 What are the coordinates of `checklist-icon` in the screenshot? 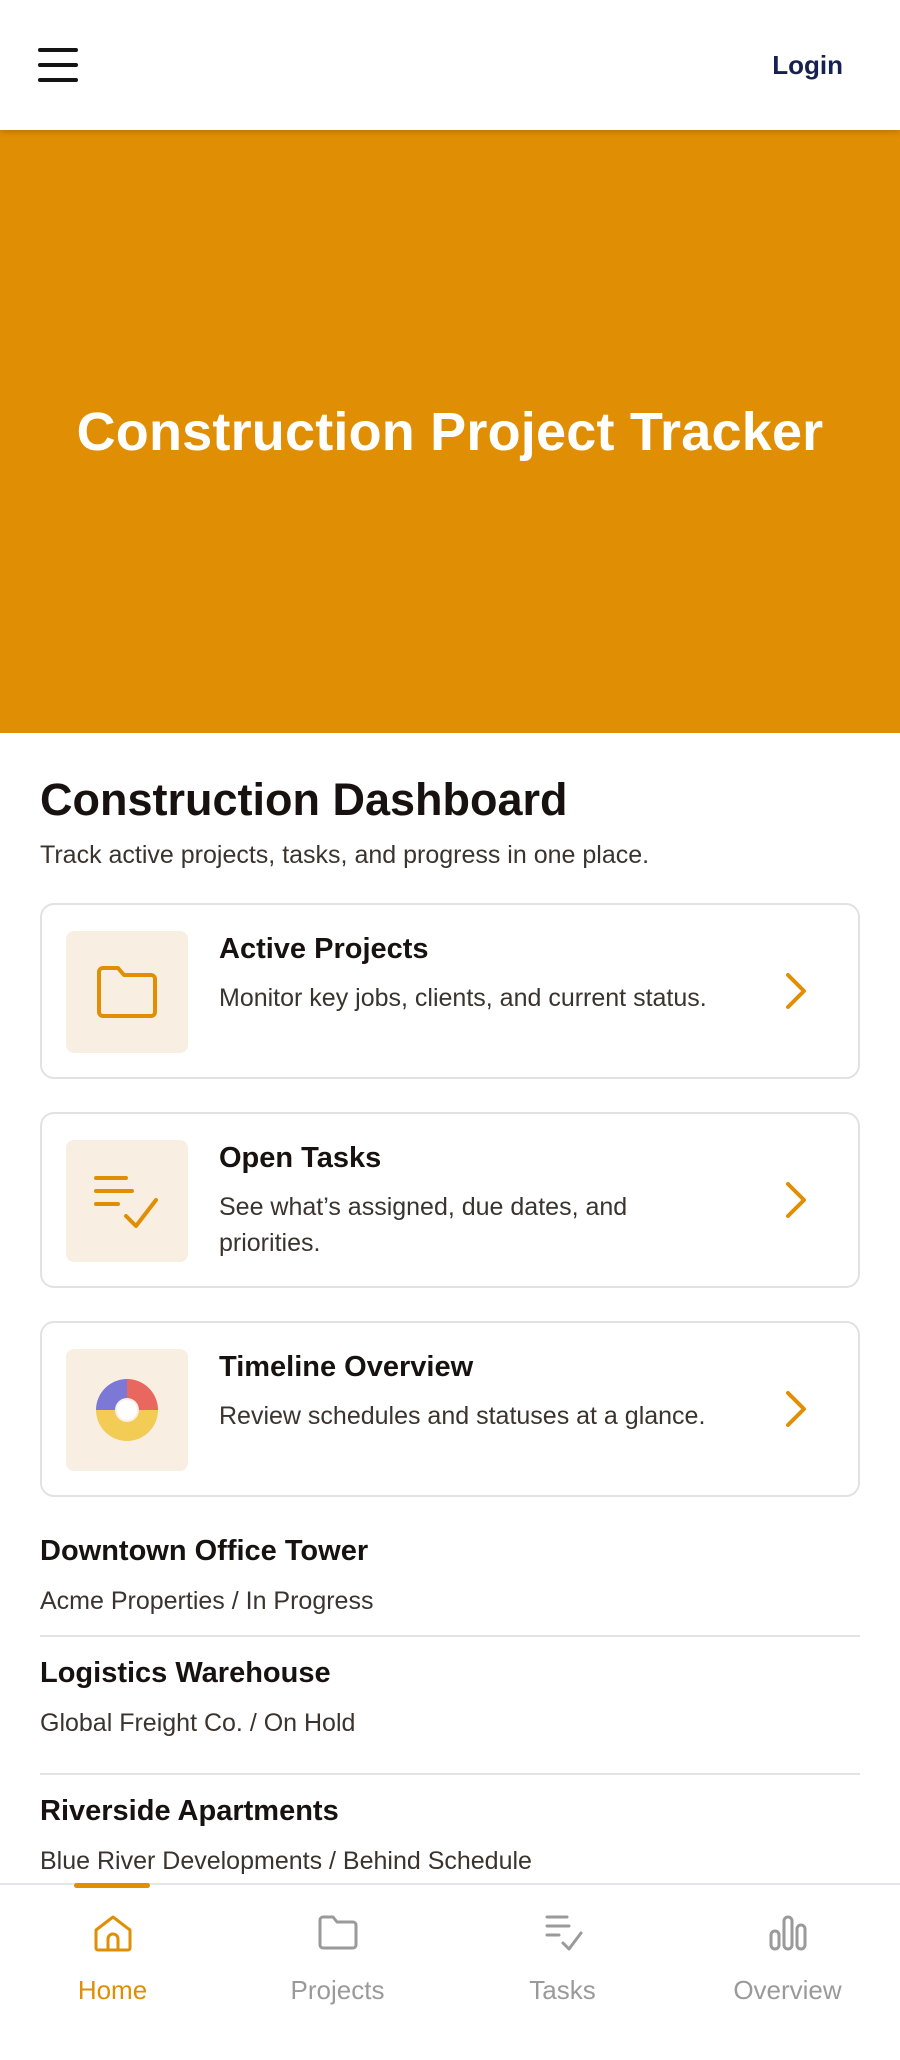 It's located at (126, 1201).